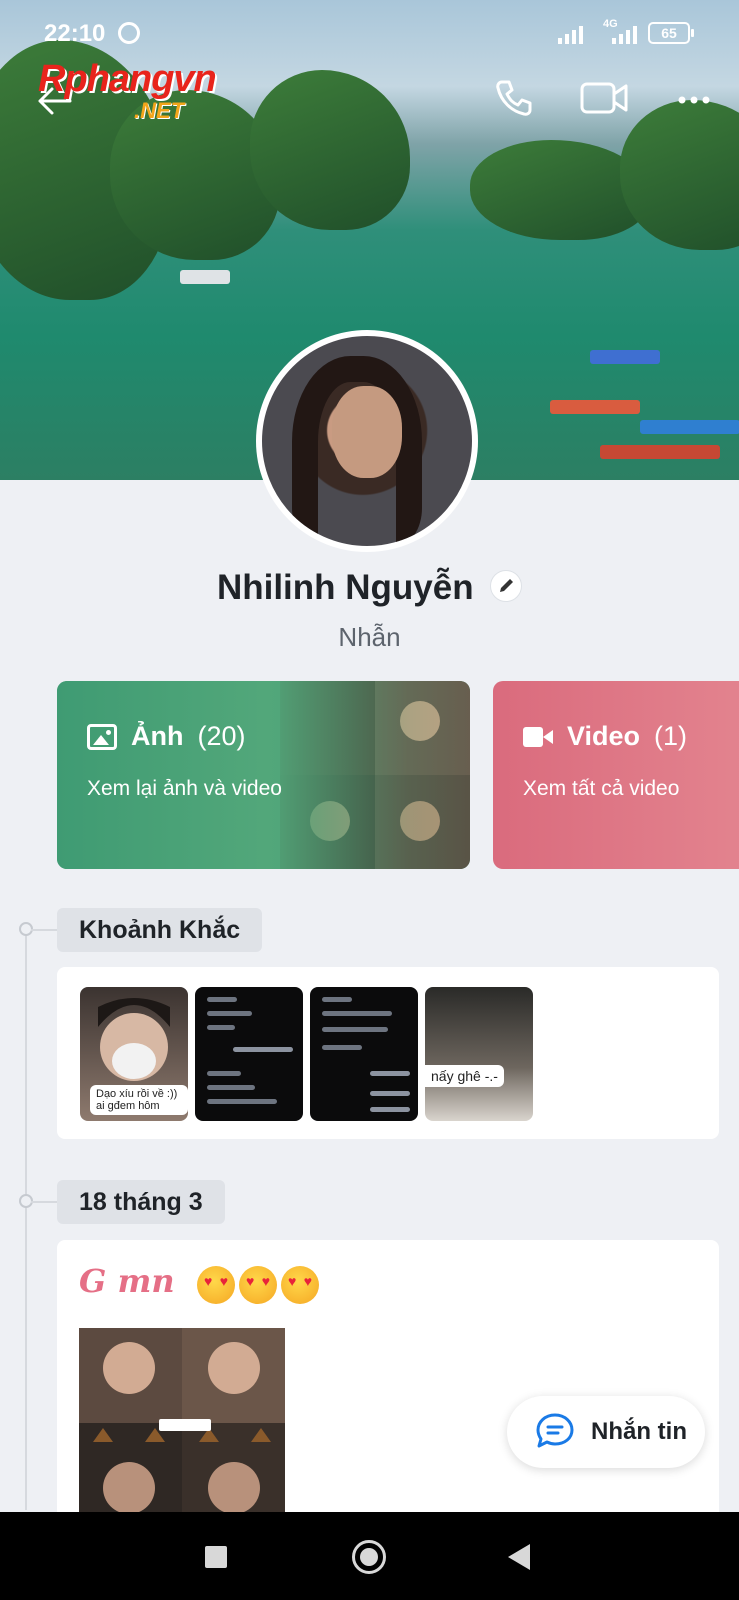 This screenshot has width=739, height=1600. I want to click on post-image-collage, so click(182, 1420).